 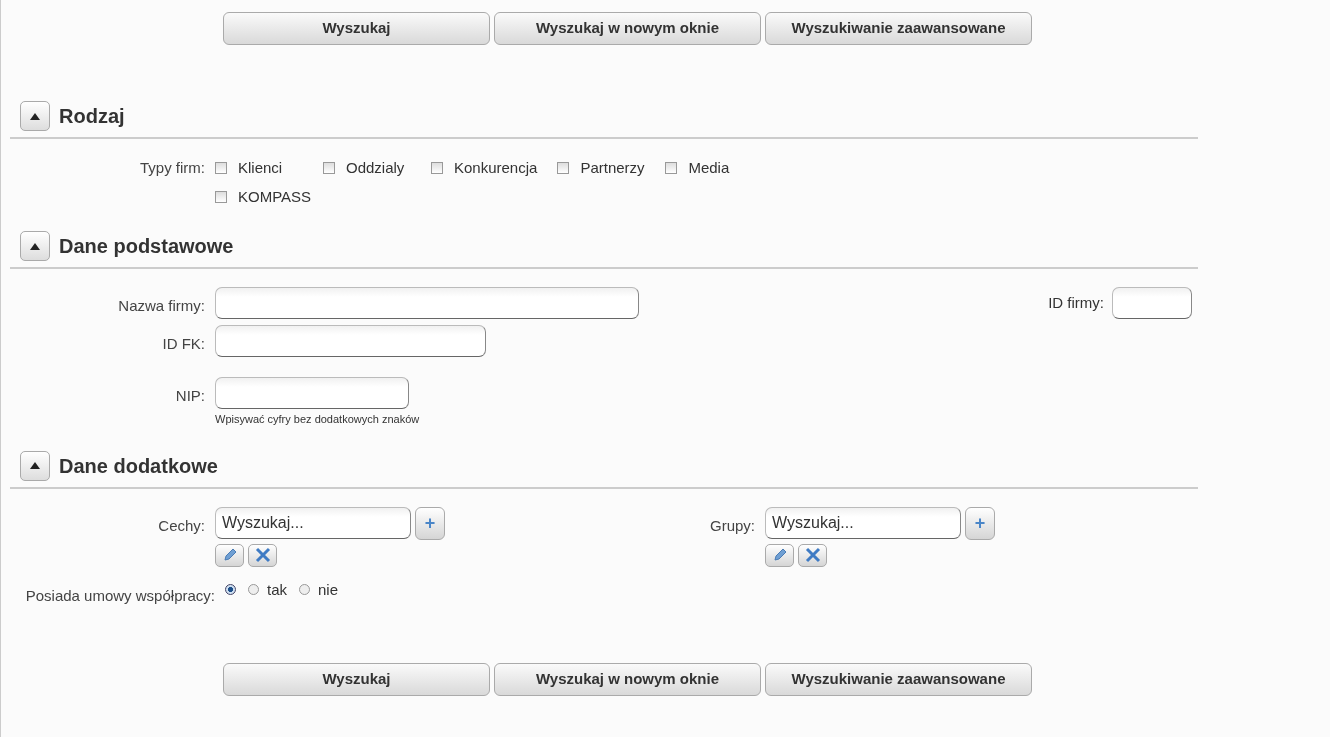 I want to click on field-label: Grupy:, so click(x=733, y=525).